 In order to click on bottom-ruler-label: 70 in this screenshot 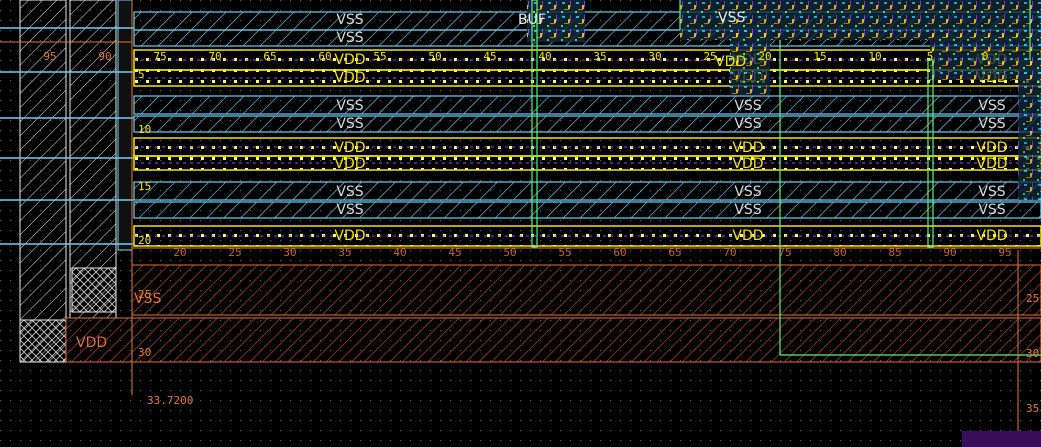, I will do `click(729, 252)`.